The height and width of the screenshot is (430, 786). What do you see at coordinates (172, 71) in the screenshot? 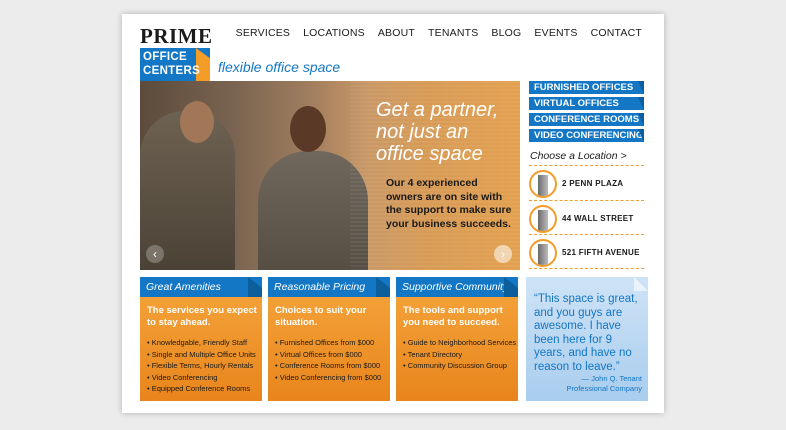
I see `logo-line2: CENTERS` at bounding box center [172, 71].